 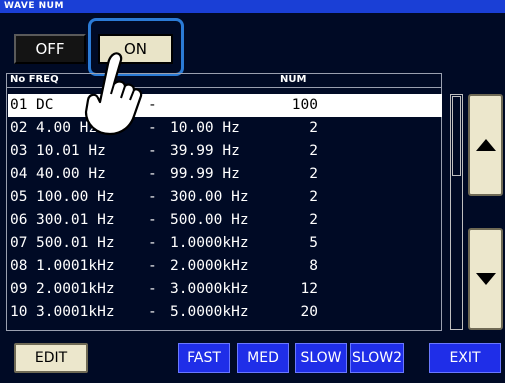 What do you see at coordinates (19, 289) in the screenshot?
I see `row-no: 09` at bounding box center [19, 289].